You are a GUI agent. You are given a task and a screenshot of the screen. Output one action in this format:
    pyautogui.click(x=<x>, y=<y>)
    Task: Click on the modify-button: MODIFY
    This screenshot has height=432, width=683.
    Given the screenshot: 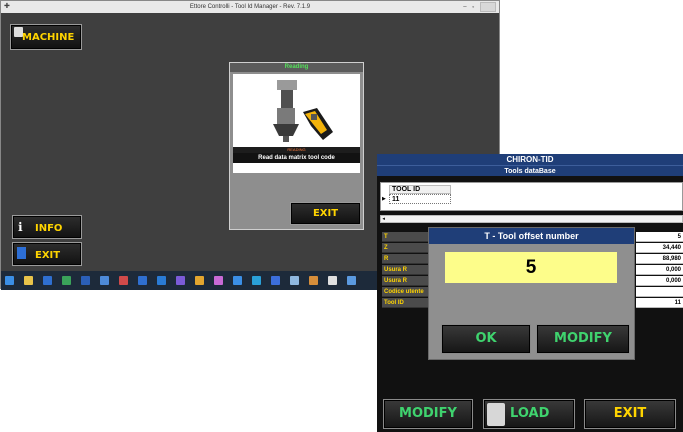 What is the action you would take?
    pyautogui.click(x=428, y=414)
    